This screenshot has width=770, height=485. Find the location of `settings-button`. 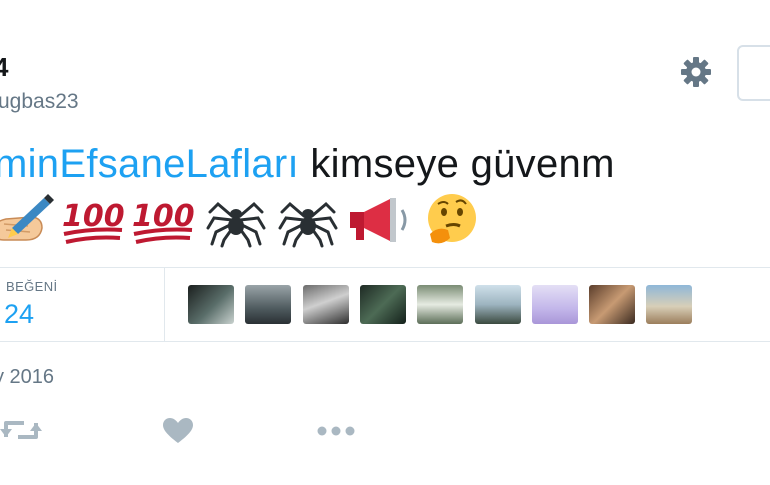

settings-button is located at coordinates (696, 72).